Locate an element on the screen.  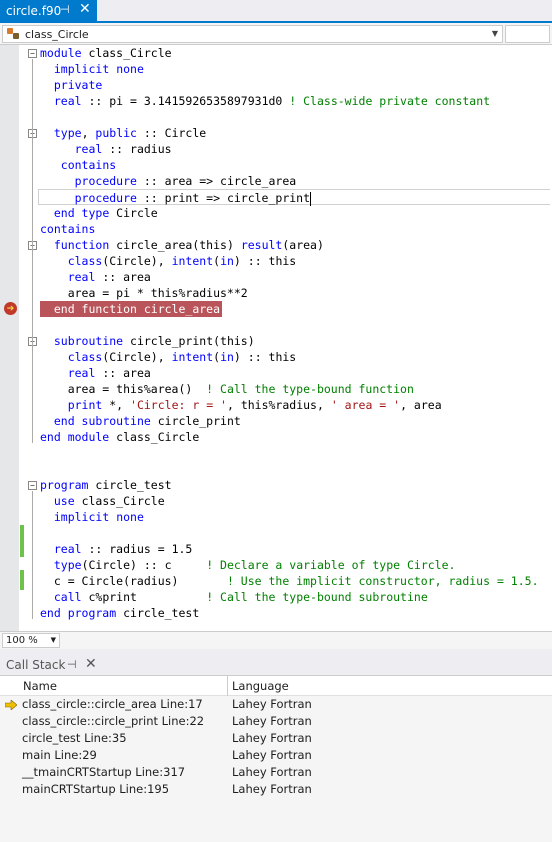
code-line: program circle_test is located at coordinates (106, 485).